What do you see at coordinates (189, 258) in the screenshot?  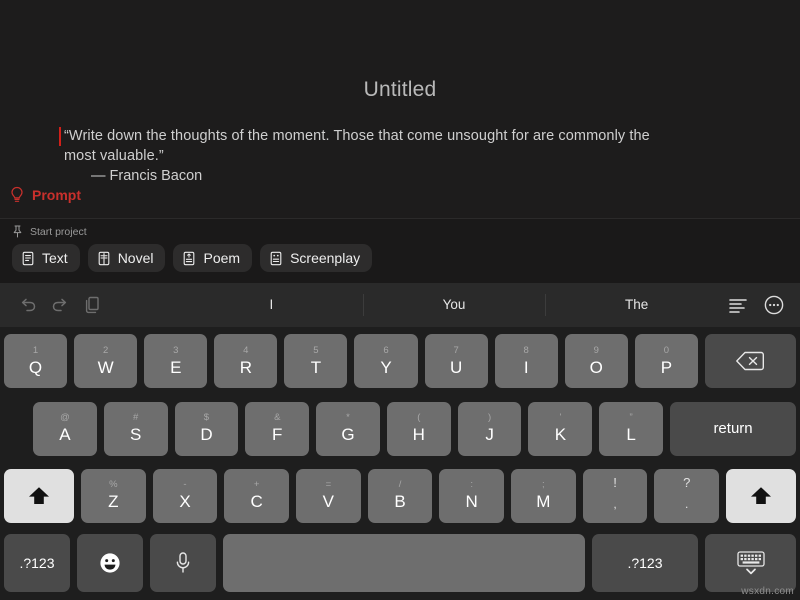 I see `document-poem-icon` at bounding box center [189, 258].